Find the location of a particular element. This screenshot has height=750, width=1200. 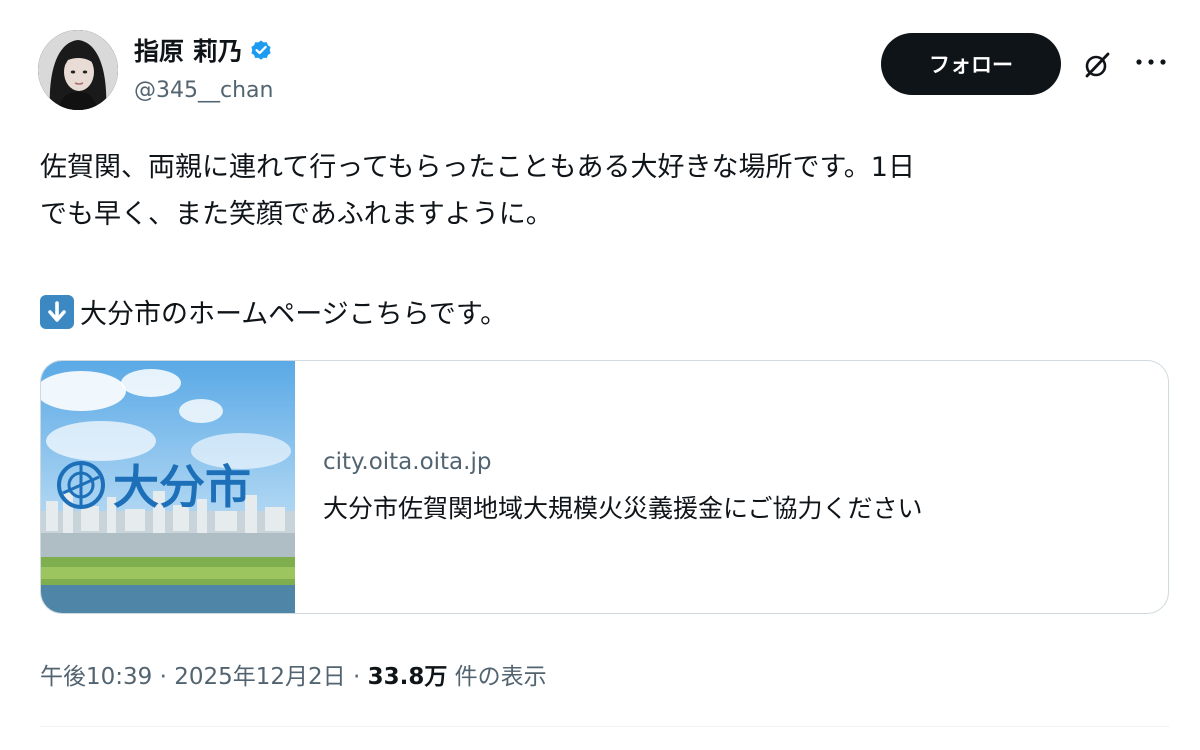

views-count: 33.8万 is located at coordinates (408, 674).